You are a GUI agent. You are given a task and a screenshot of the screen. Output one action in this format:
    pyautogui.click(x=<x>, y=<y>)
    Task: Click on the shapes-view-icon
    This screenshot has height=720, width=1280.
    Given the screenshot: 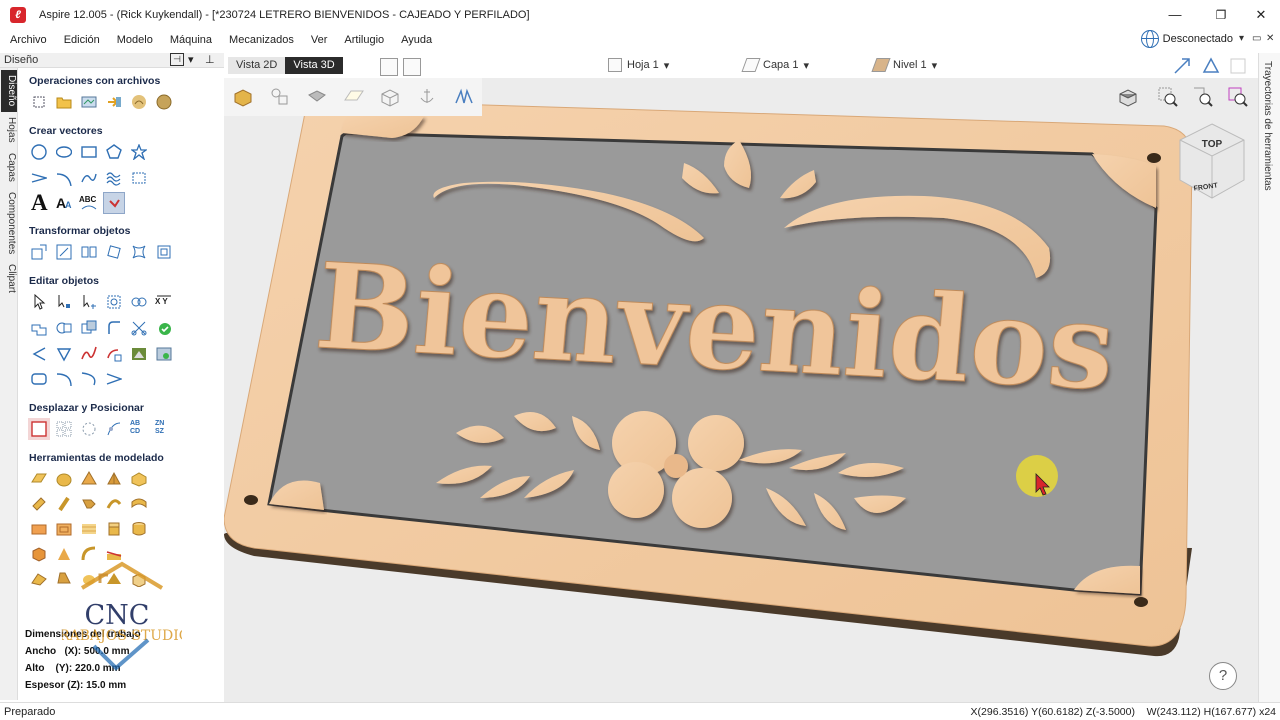 What is the action you would take?
    pyautogui.click(x=279, y=97)
    